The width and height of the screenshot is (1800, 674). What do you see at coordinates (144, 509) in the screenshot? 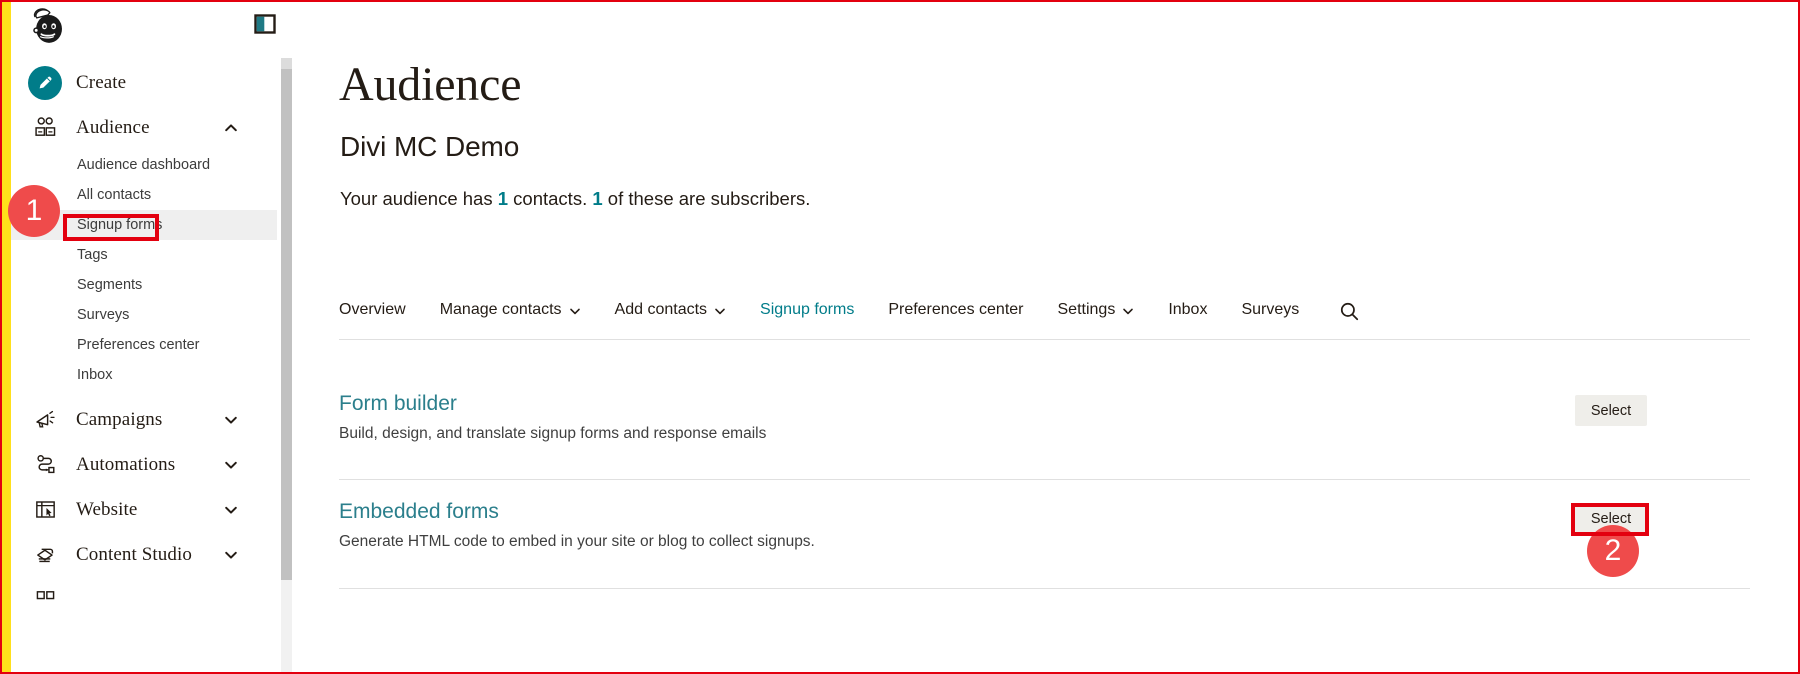
I see `sidebar-item-website: Website` at bounding box center [144, 509].